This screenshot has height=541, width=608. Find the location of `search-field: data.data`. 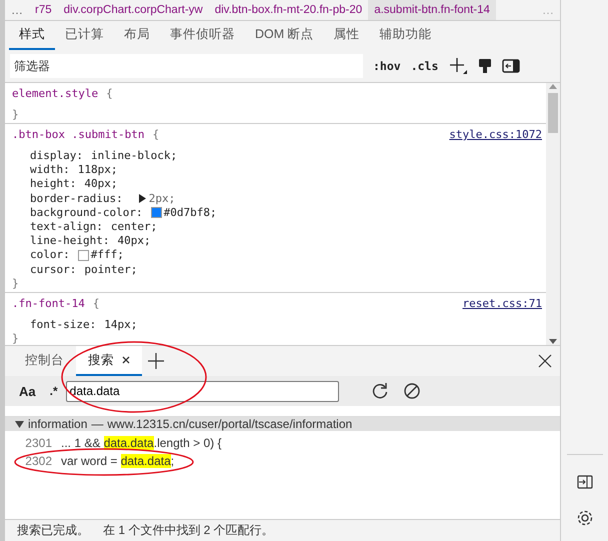

search-field: data.data is located at coordinates (202, 391).